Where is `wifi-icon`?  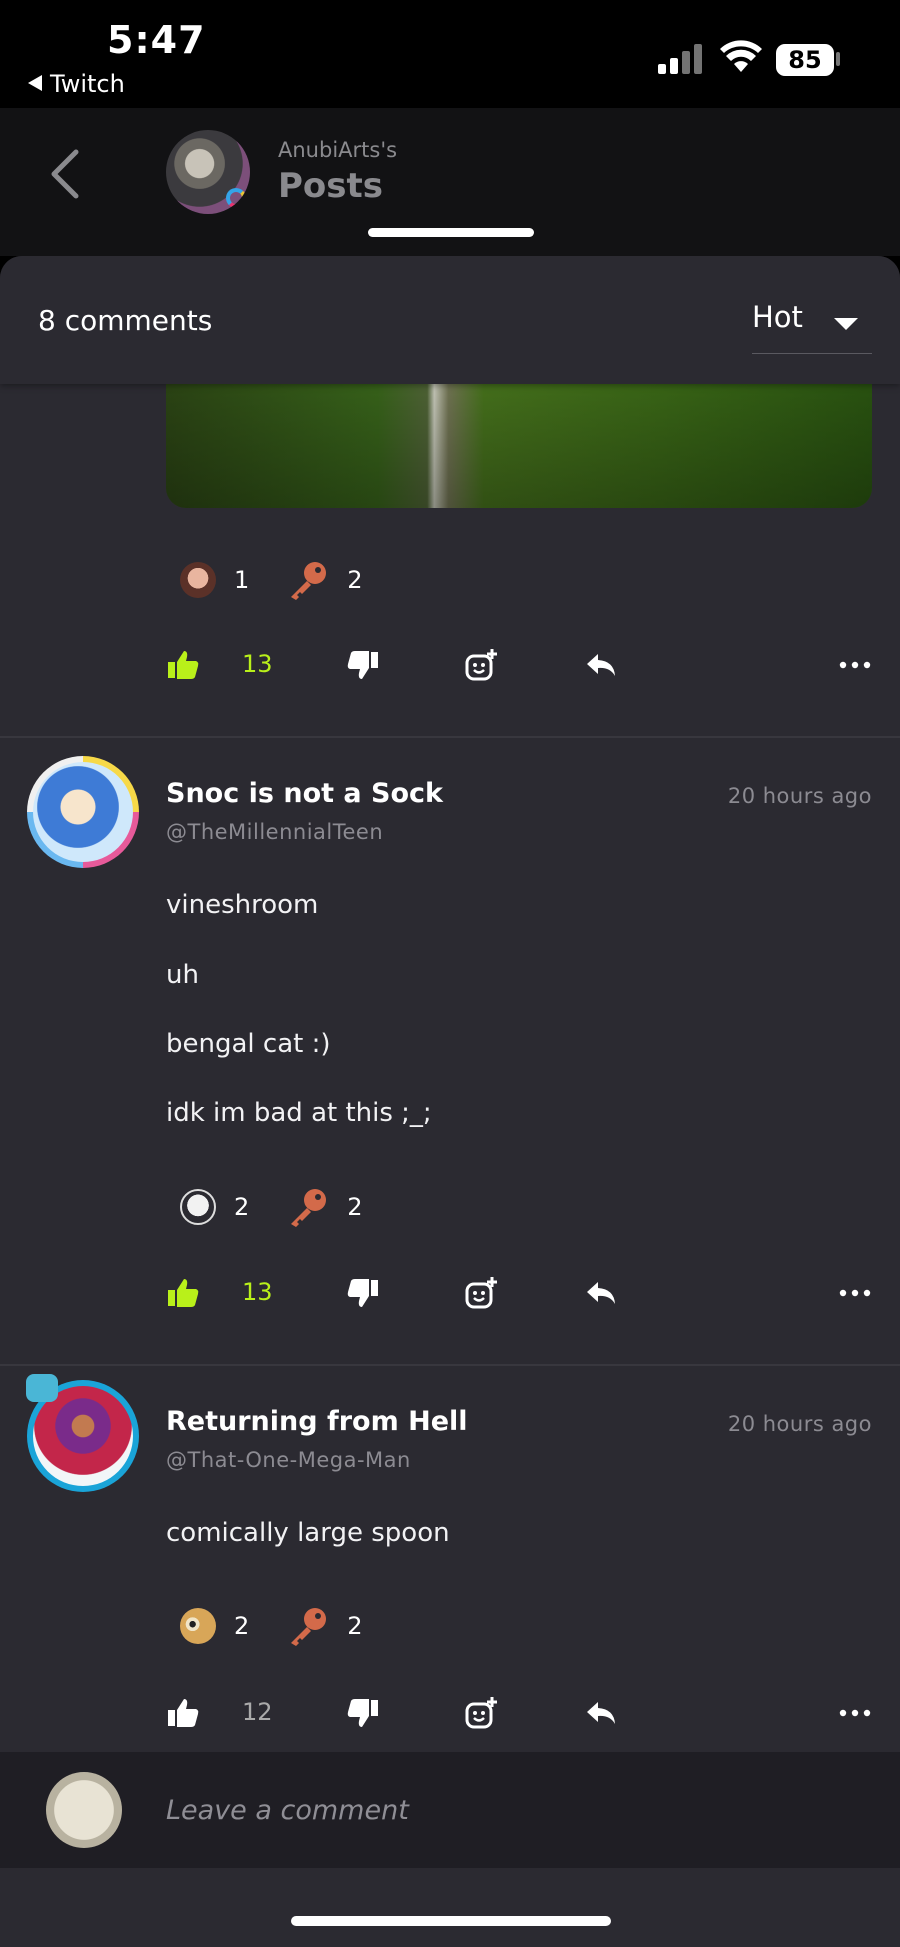
wifi-icon is located at coordinates (741, 56).